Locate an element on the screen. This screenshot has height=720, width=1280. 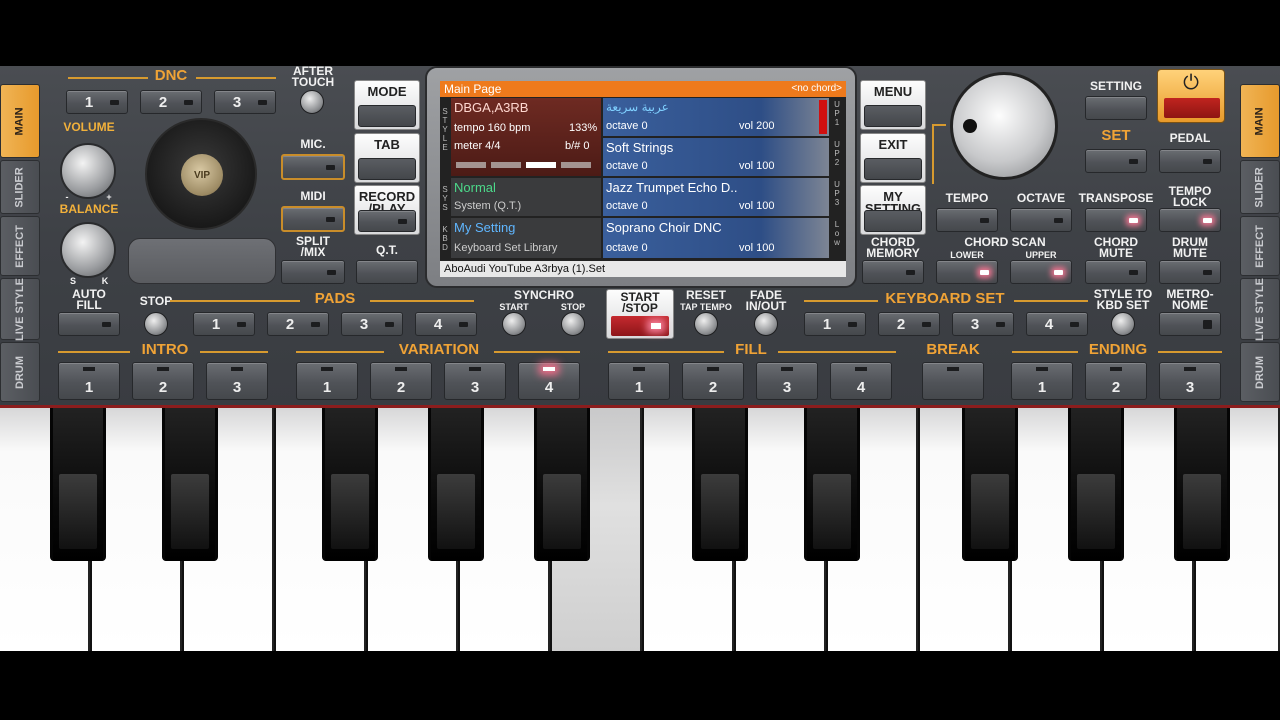
style-to-kbd-knob is located at coordinates (1123, 324).